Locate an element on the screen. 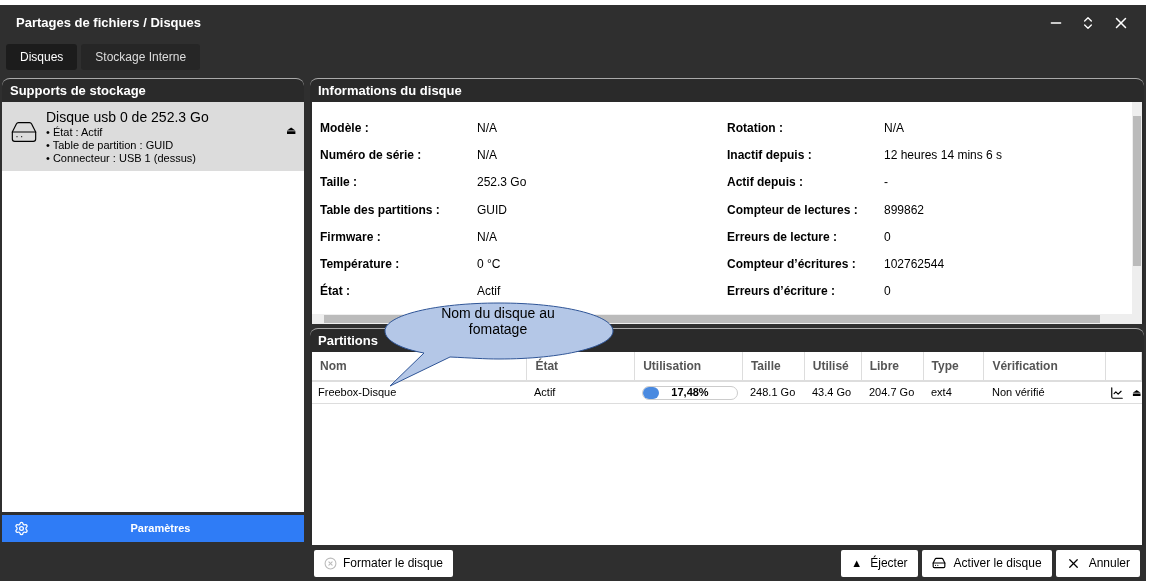 The height and width of the screenshot is (585, 1150). column-header: Utilisation is located at coordinates (689, 366).